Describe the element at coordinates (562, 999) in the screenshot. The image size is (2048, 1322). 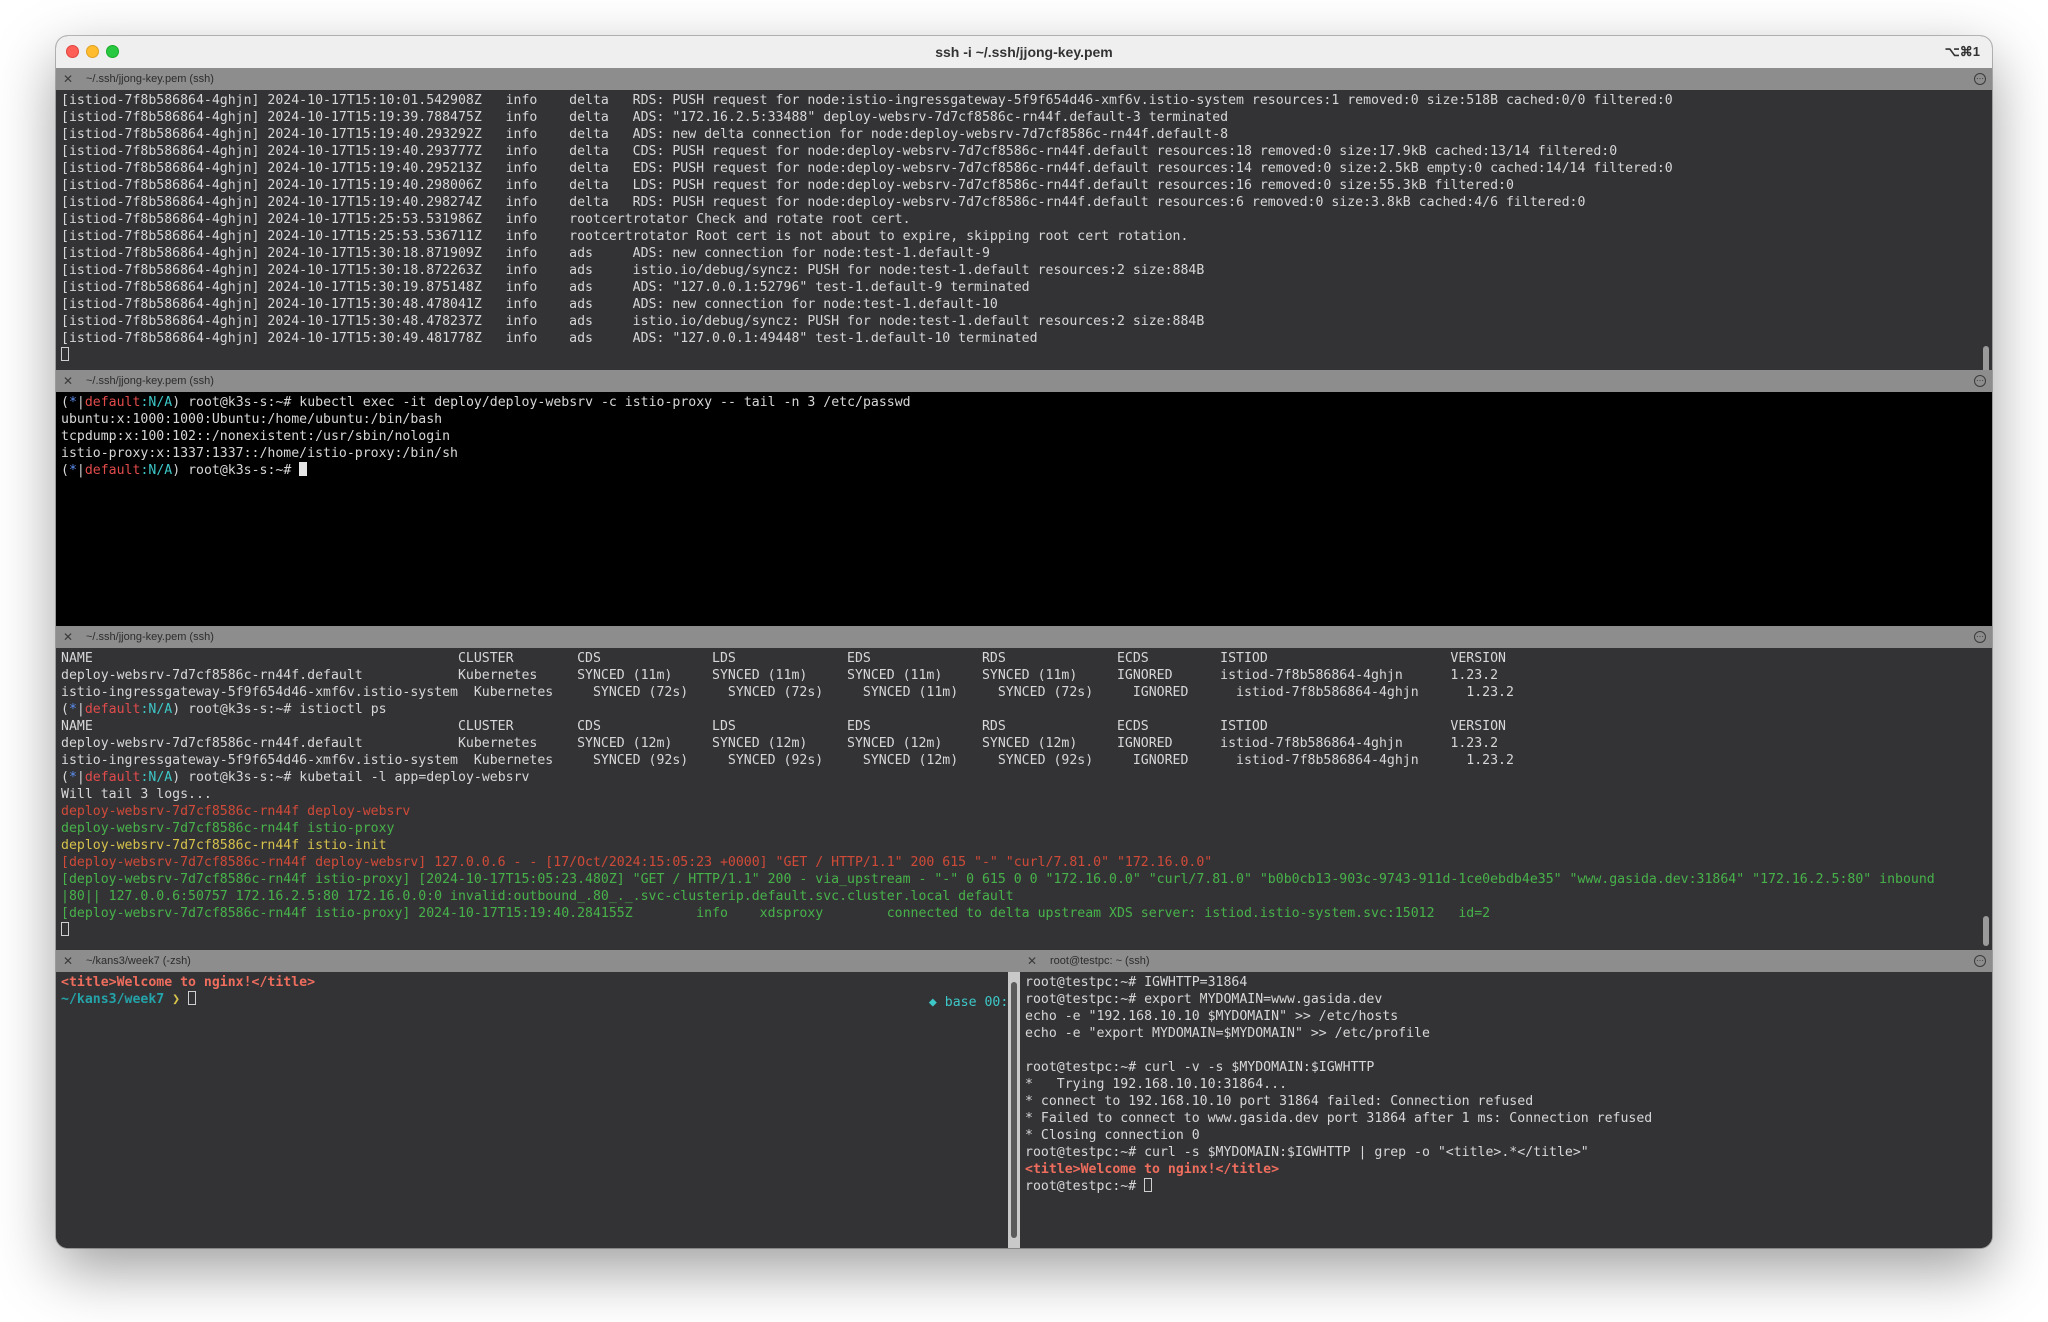
I see `prompt-line: ~/kans3/week7 ❯` at that location.